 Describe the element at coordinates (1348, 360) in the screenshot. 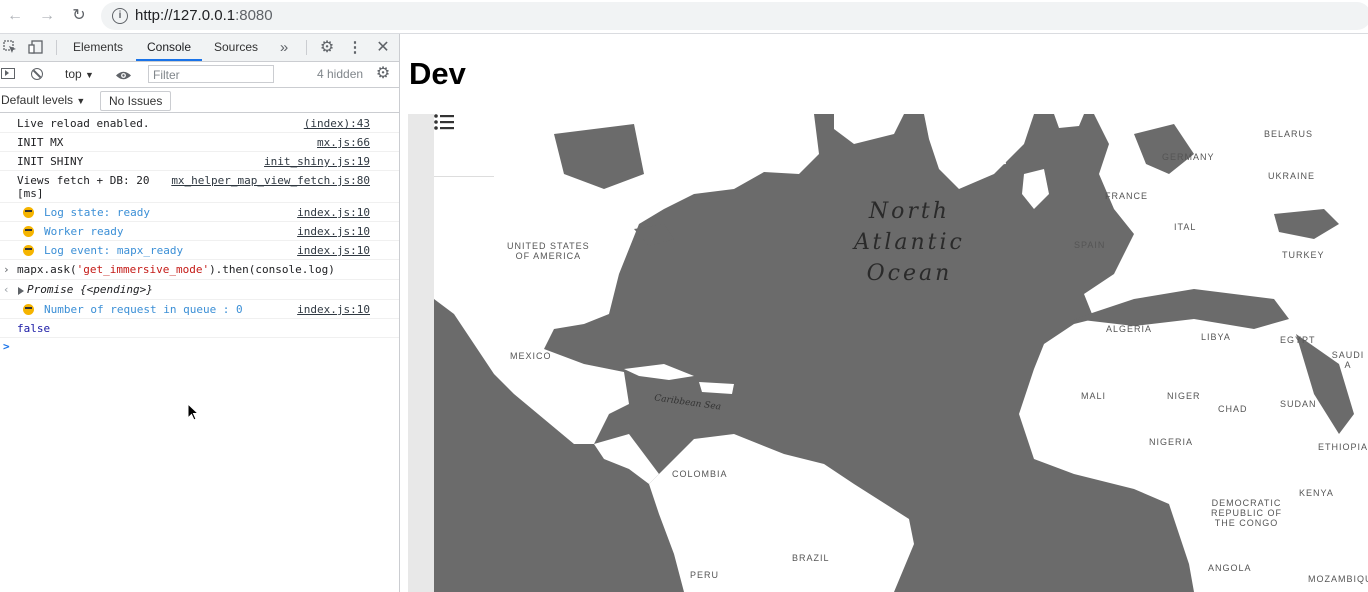

I see `country-label-saudi: SAUDI A` at that location.